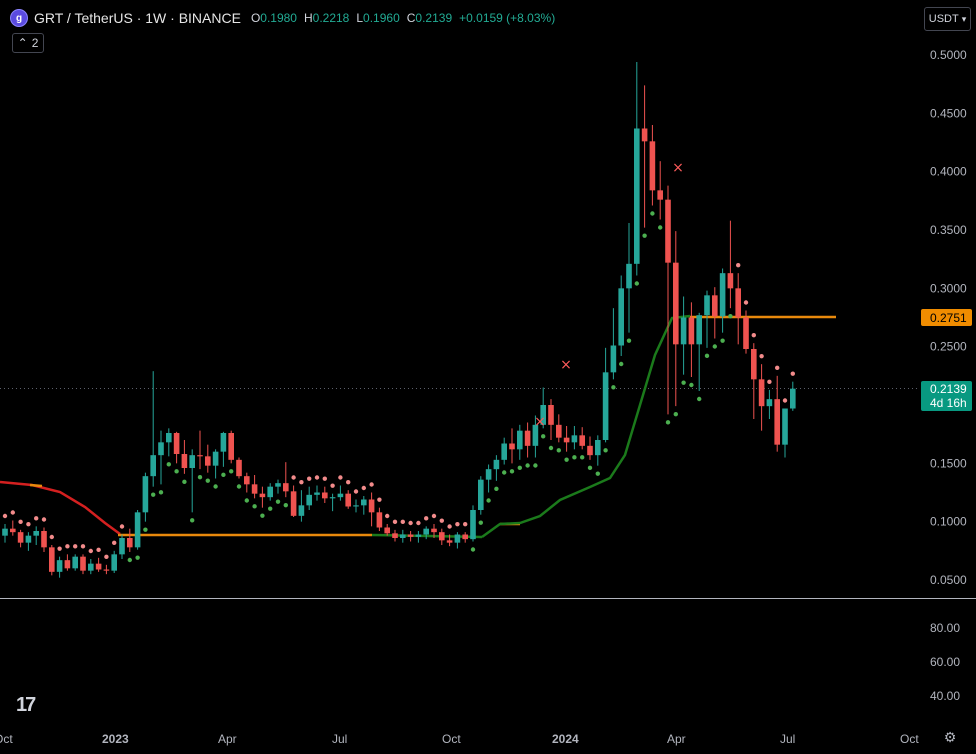 The width and height of the screenshot is (976, 754). I want to click on symbol-title: GRT / TetherUS · 1W · BINANCE, so click(137, 18).